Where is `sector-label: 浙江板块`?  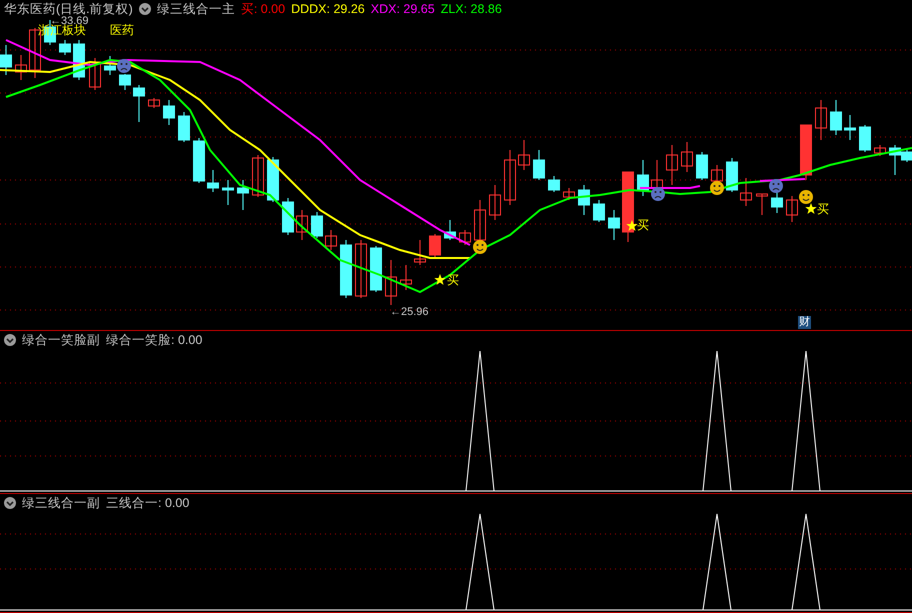 sector-label: 浙江板块 is located at coordinates (62, 30).